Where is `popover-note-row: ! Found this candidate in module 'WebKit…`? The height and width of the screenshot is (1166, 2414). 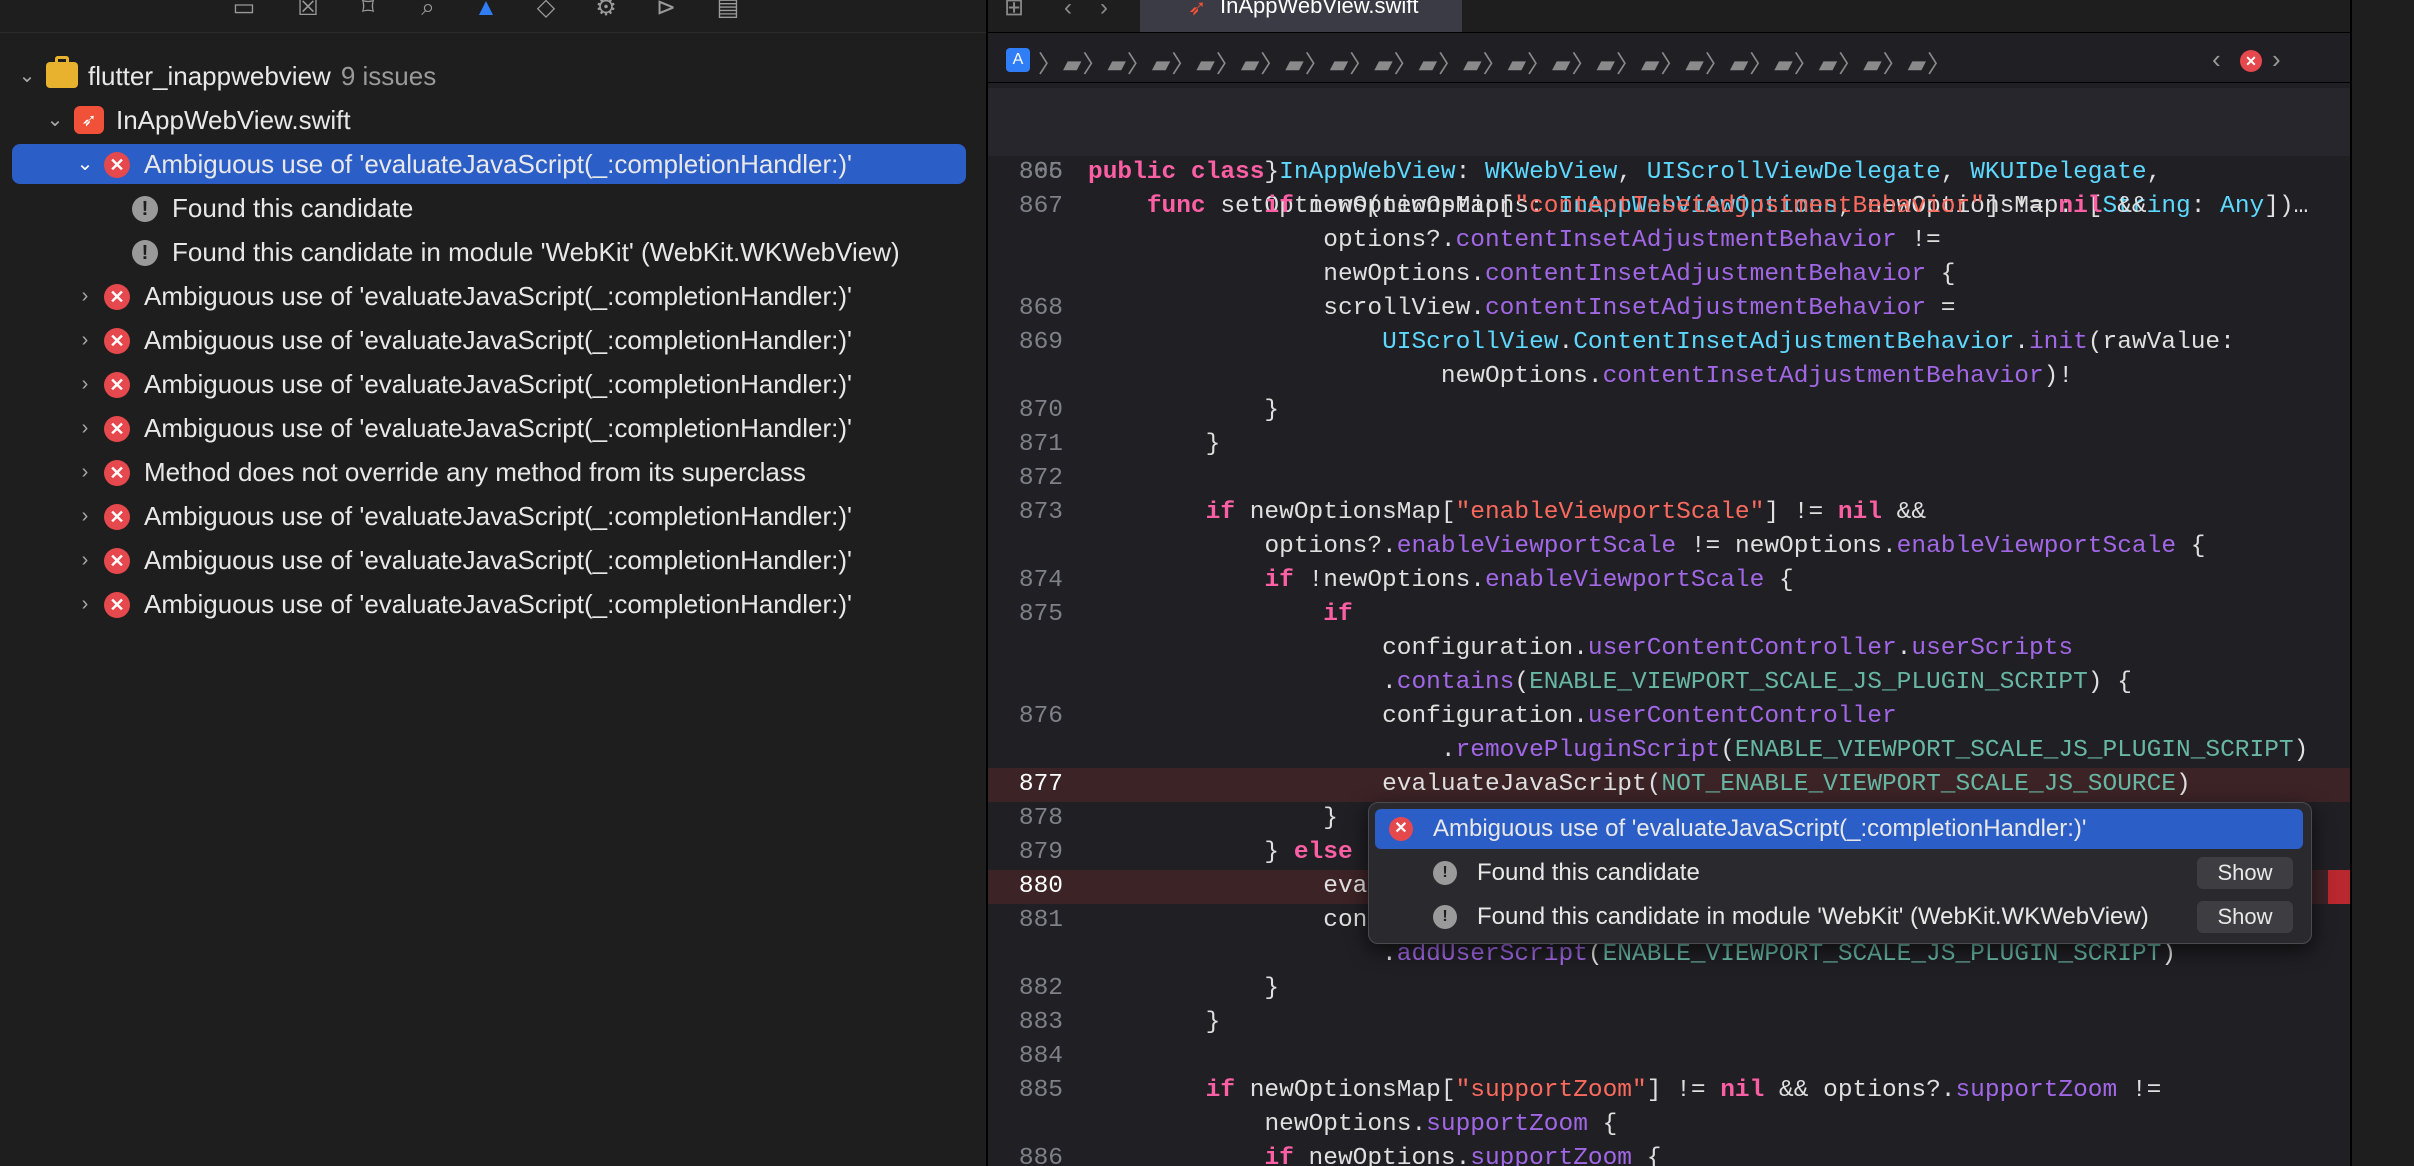 popover-note-row: ! Found this candidate in module 'WebKit… is located at coordinates (1839, 917).